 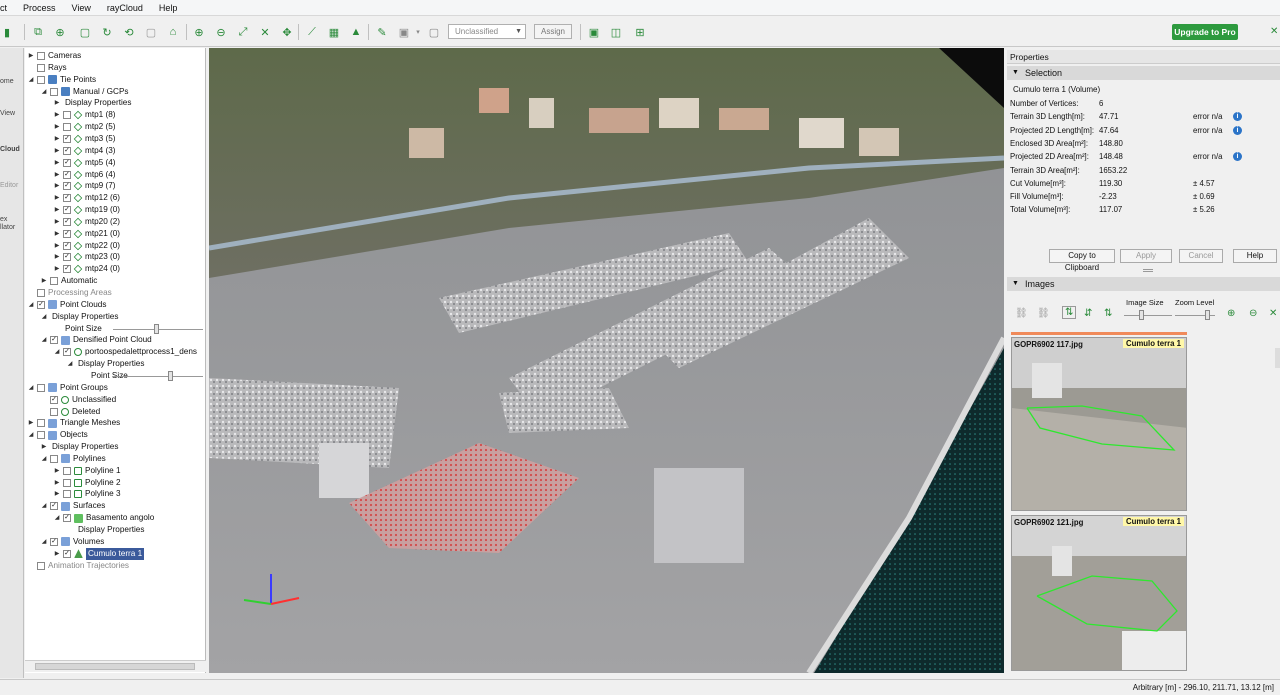 I want to click on tree-node: ▶ Polyline 1, so click(x=87, y=471).